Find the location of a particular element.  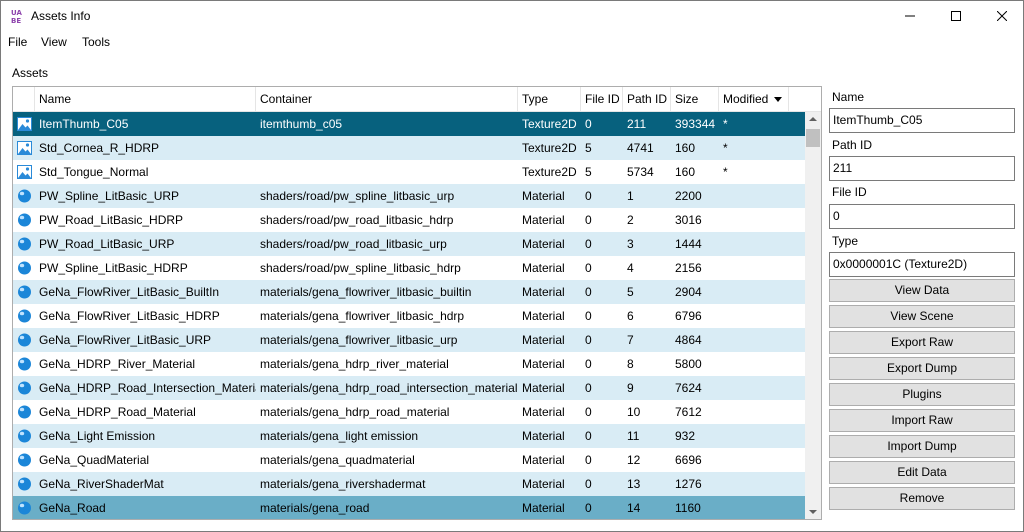

cell-size: 2156 is located at coordinates (688, 268).